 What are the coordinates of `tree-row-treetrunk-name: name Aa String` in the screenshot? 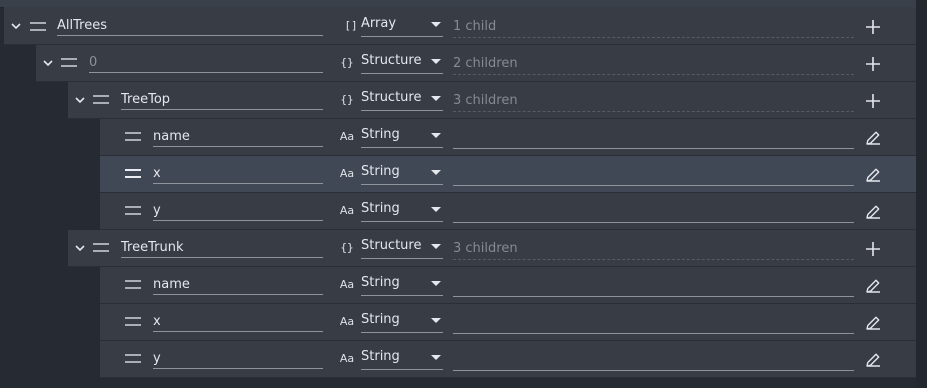 It's located at (508, 285).